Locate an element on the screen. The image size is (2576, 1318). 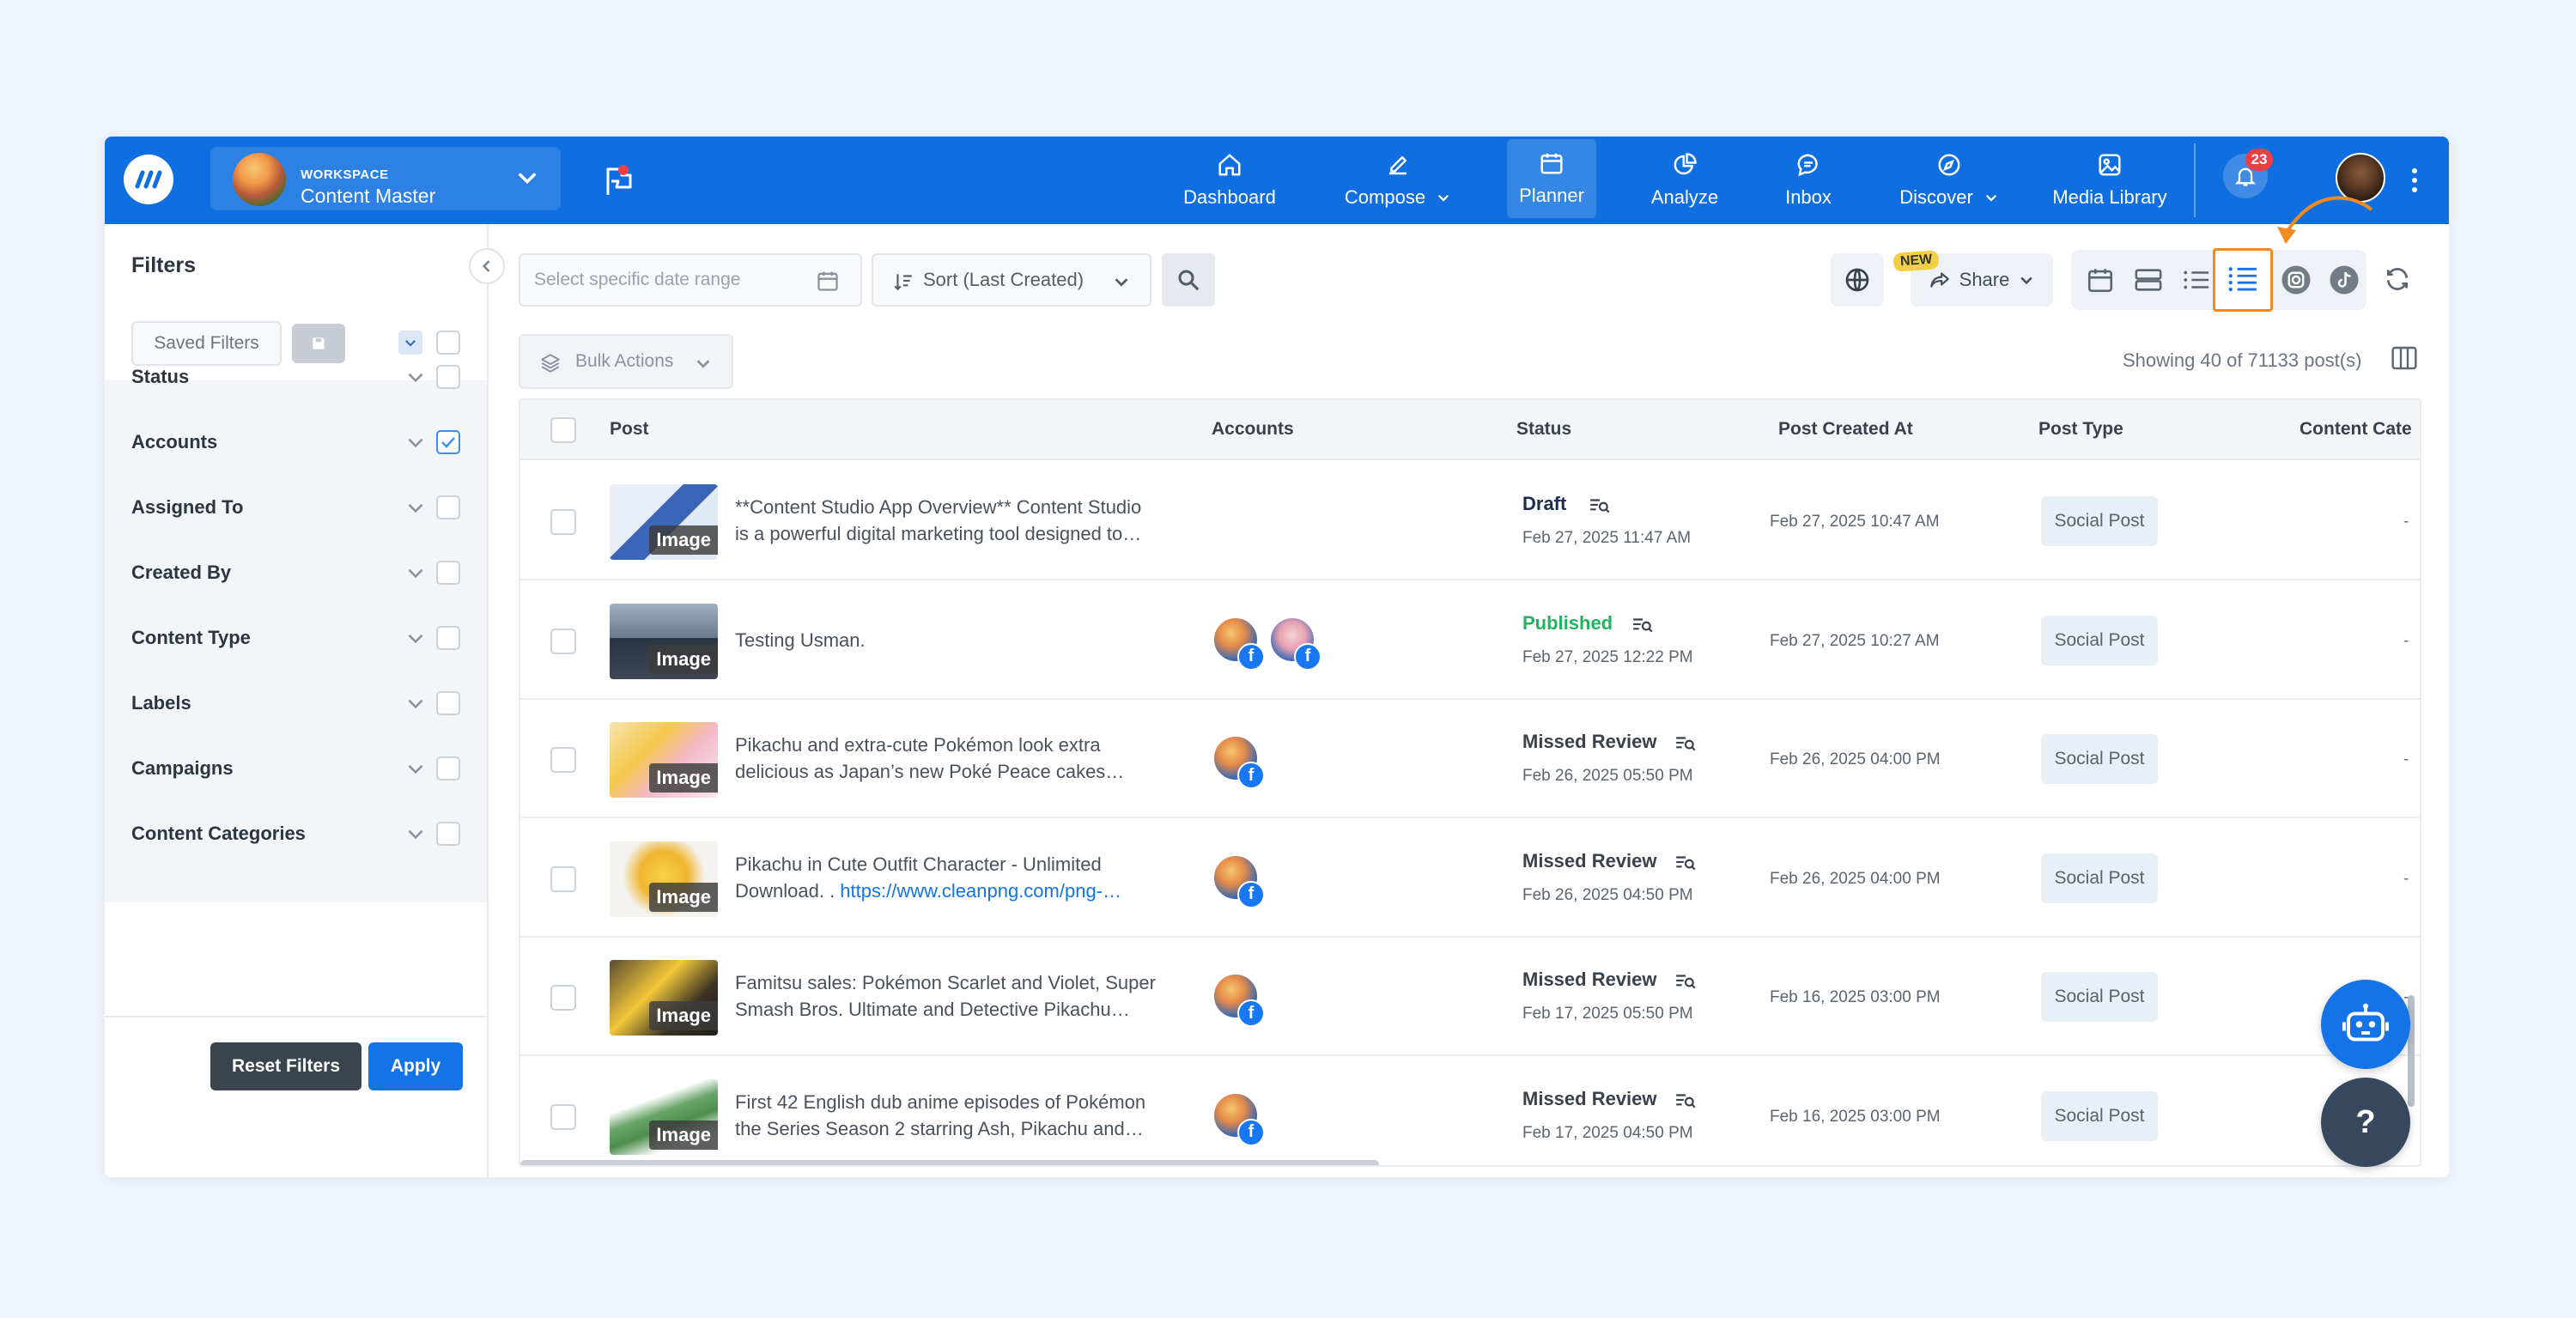
column-header-status: Status is located at coordinates (1543, 429).